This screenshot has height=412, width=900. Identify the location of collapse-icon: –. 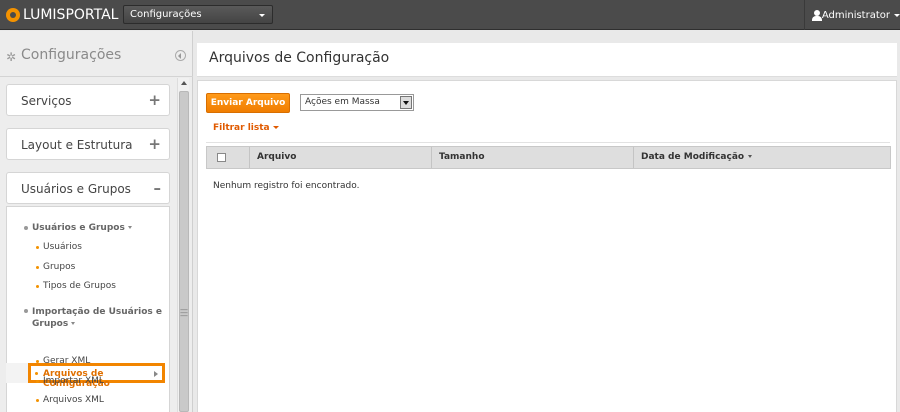
(158, 188).